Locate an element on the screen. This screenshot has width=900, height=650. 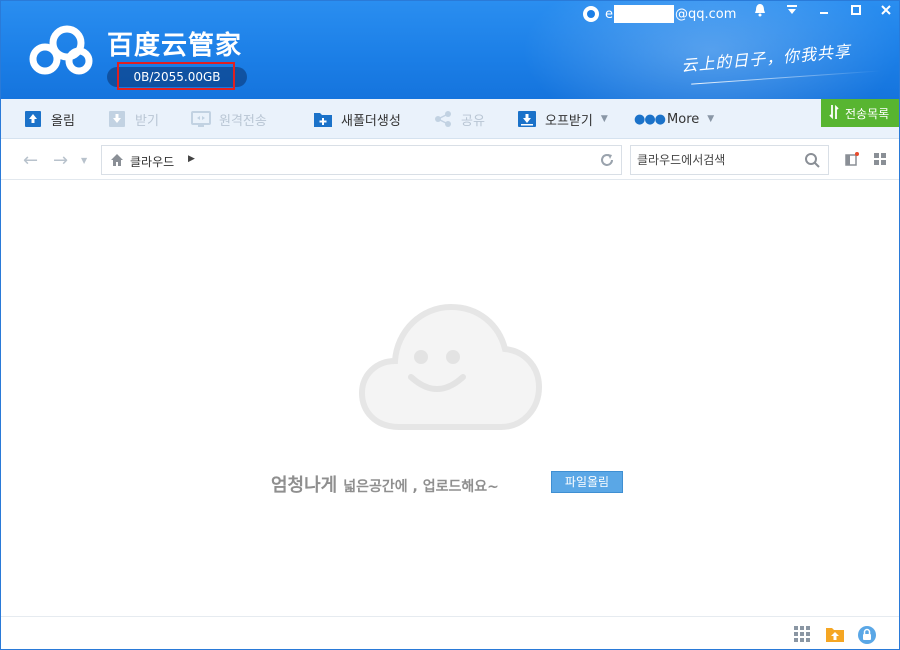
user-account: e @qq.com is located at coordinates (659, 14).